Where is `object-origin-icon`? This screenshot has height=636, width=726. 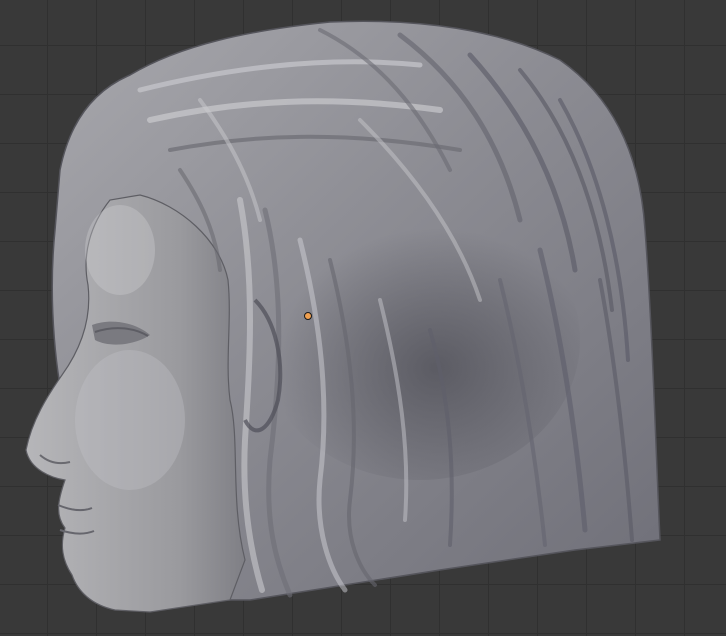
object-origin-icon is located at coordinates (308, 316).